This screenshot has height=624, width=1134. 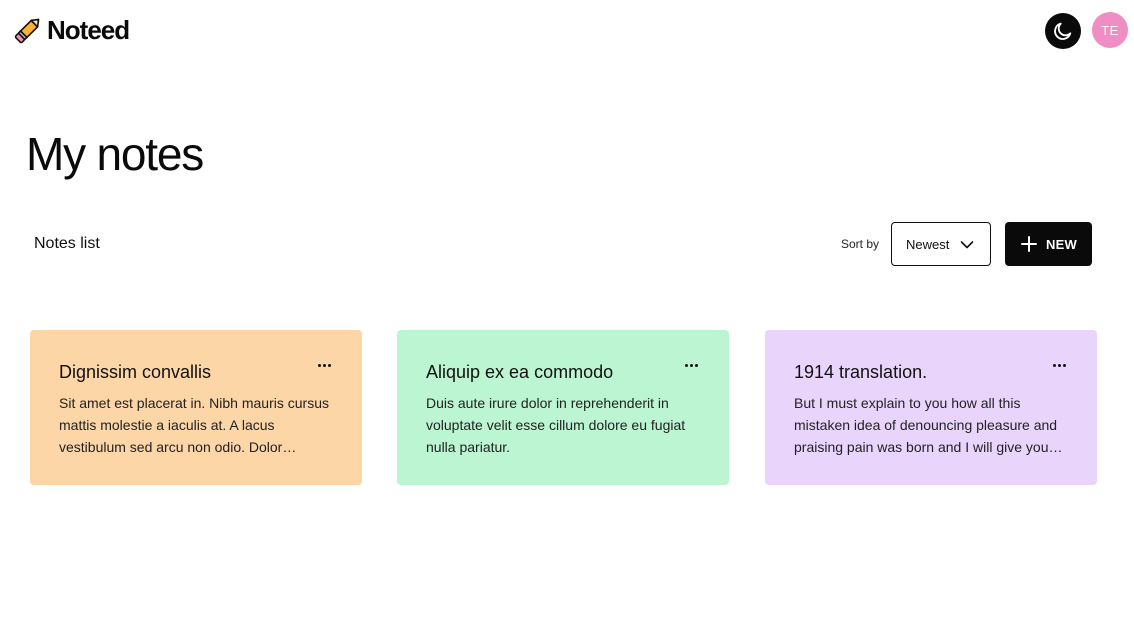 I want to click on pencil-icon, so click(x=27, y=31).